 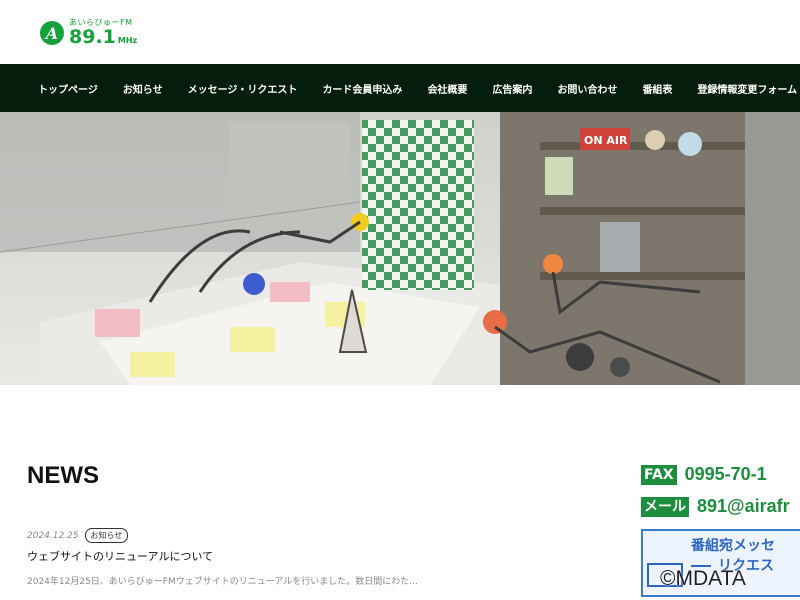 What do you see at coordinates (68, 88) in the screenshot?
I see `nav-item-top: トップページ` at bounding box center [68, 88].